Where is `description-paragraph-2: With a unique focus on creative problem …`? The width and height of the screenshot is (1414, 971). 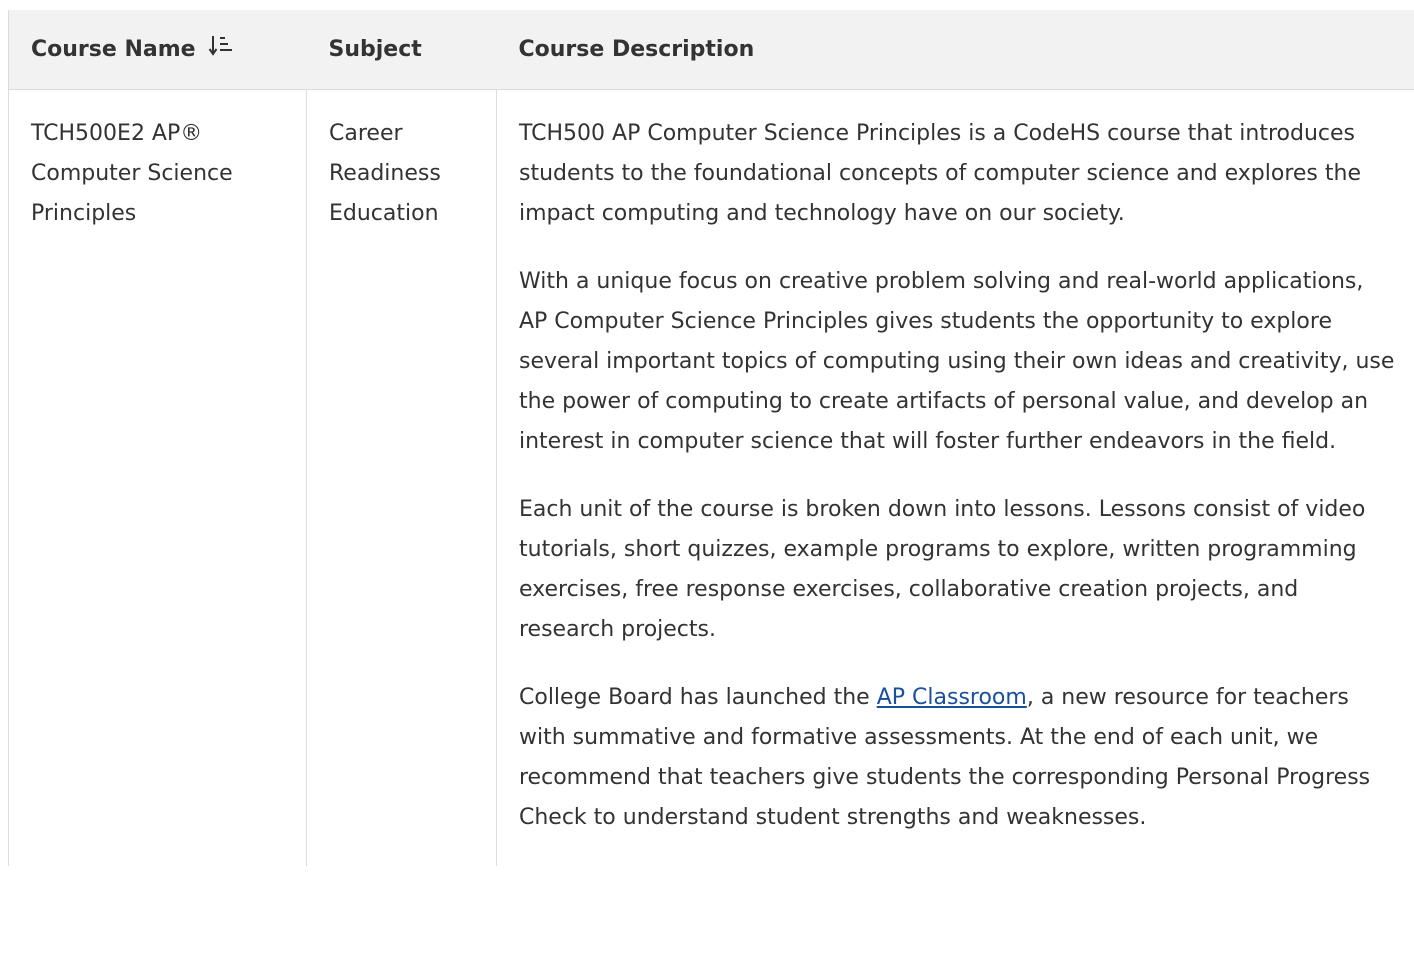 description-paragraph-2: With a unique focus on creative problem … is located at coordinates (957, 361).